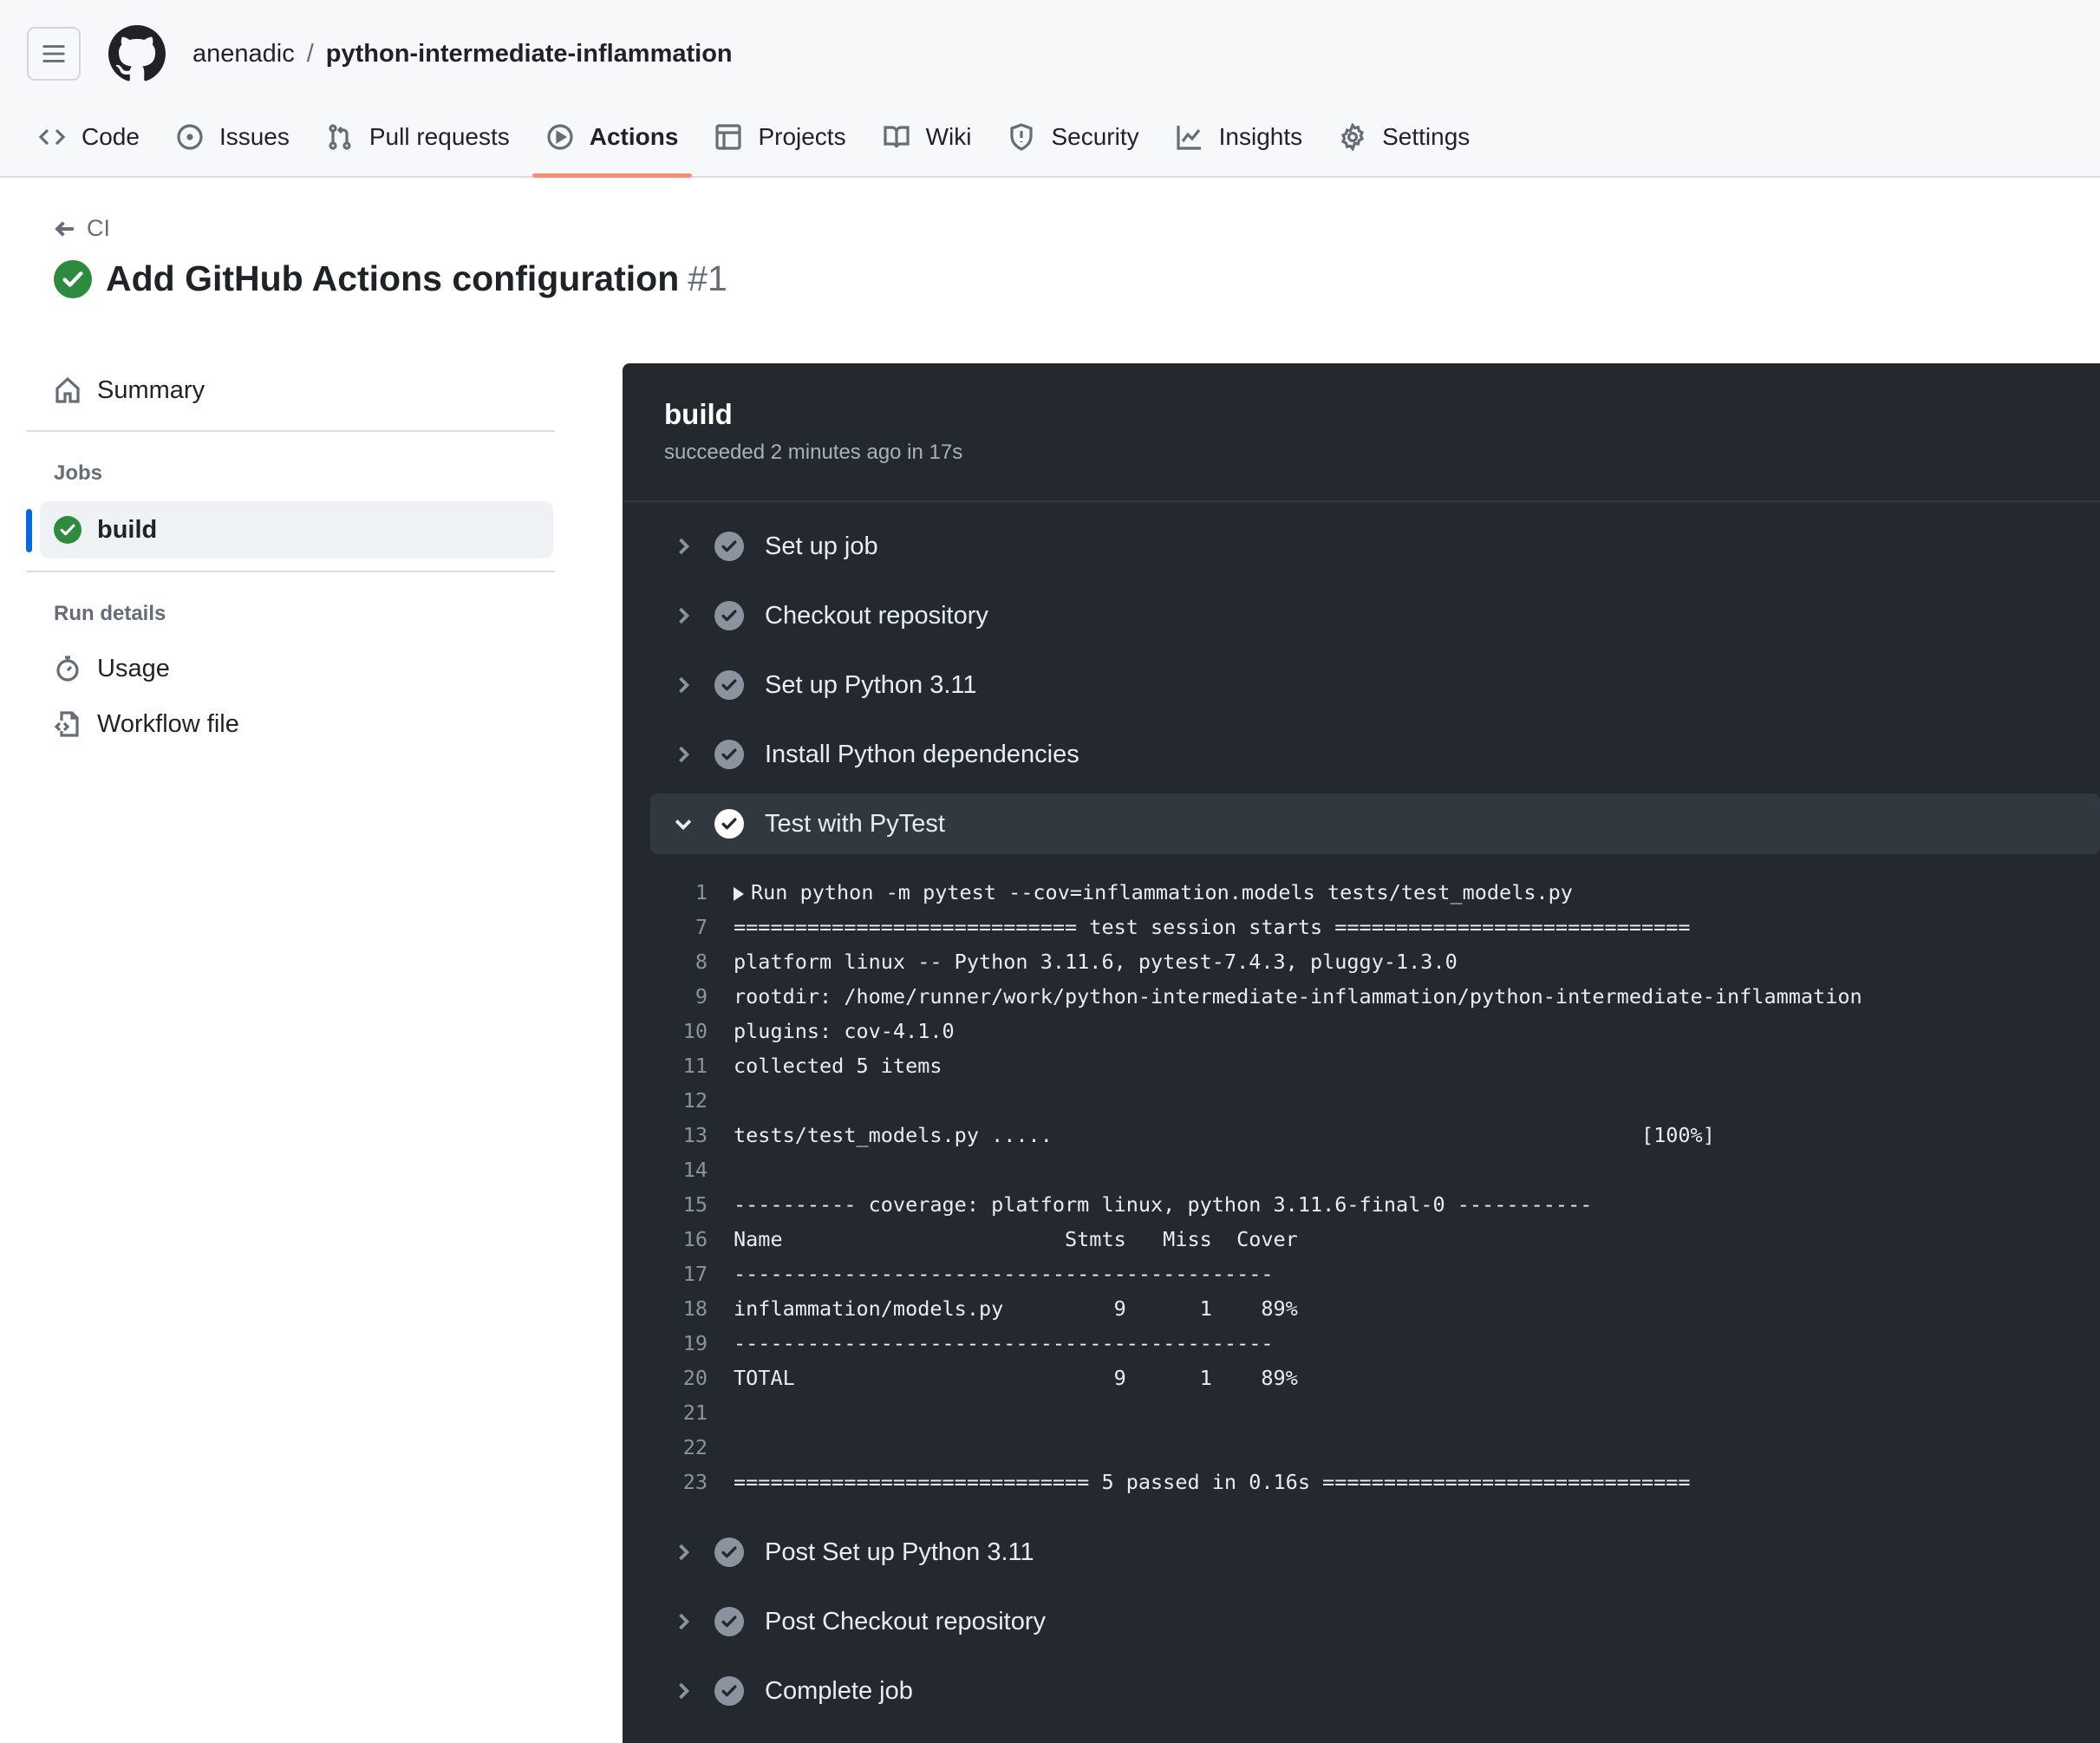  What do you see at coordinates (67, 669) in the screenshot?
I see `stopwatch-icon` at bounding box center [67, 669].